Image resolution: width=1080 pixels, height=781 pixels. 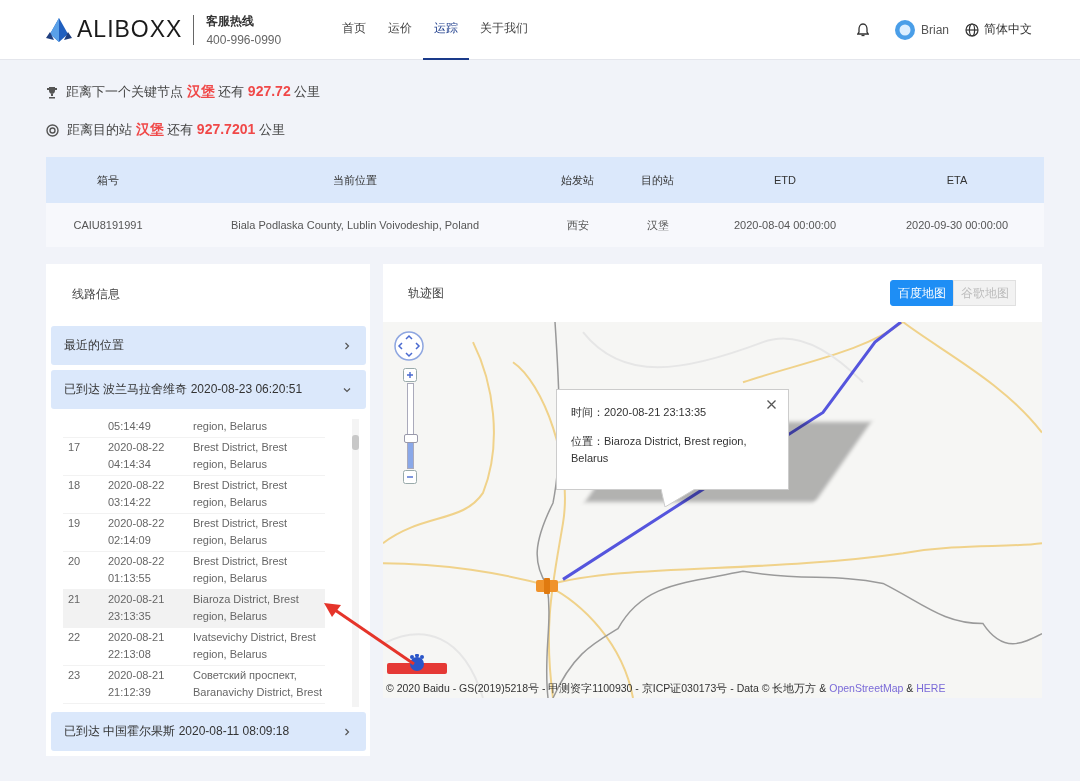 What do you see at coordinates (409, 346) in the screenshot?
I see `pan-control` at bounding box center [409, 346].